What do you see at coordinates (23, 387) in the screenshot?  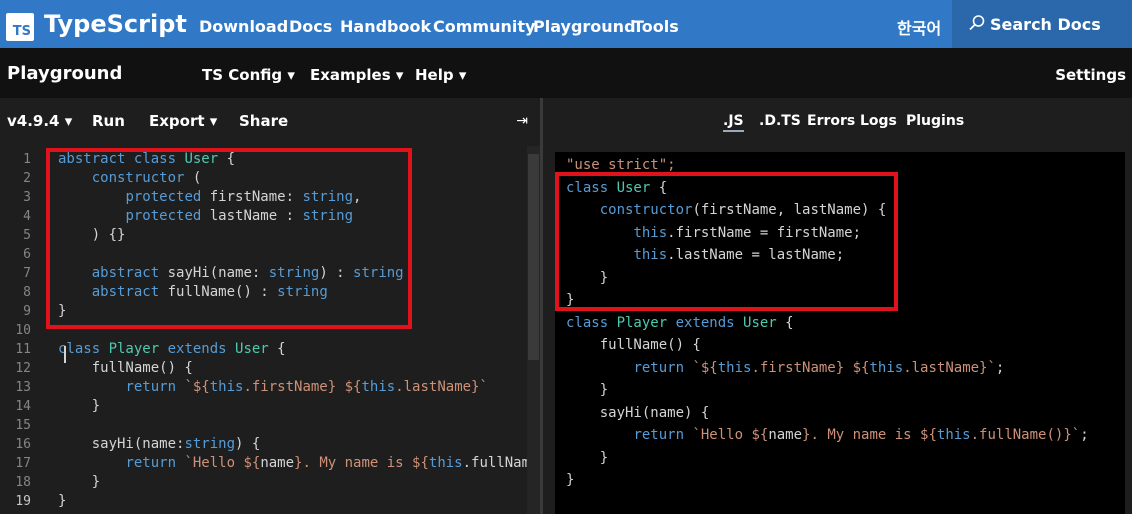 I see `line-number: 13` at bounding box center [23, 387].